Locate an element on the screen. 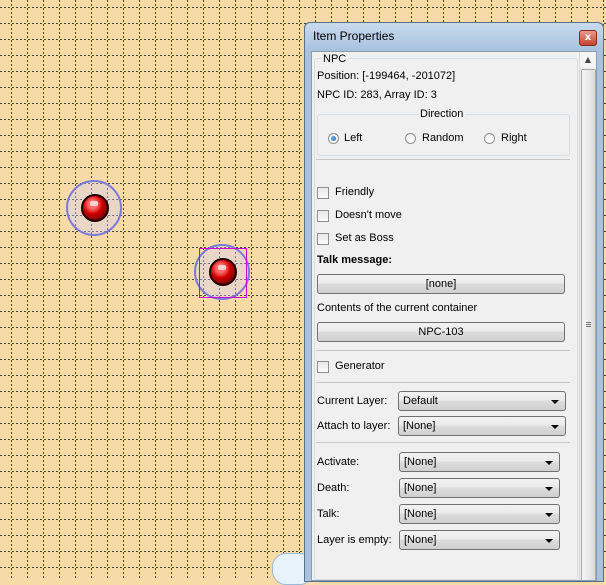 The image size is (606, 585). contents-label: Contents of the current container is located at coordinates (397, 308).